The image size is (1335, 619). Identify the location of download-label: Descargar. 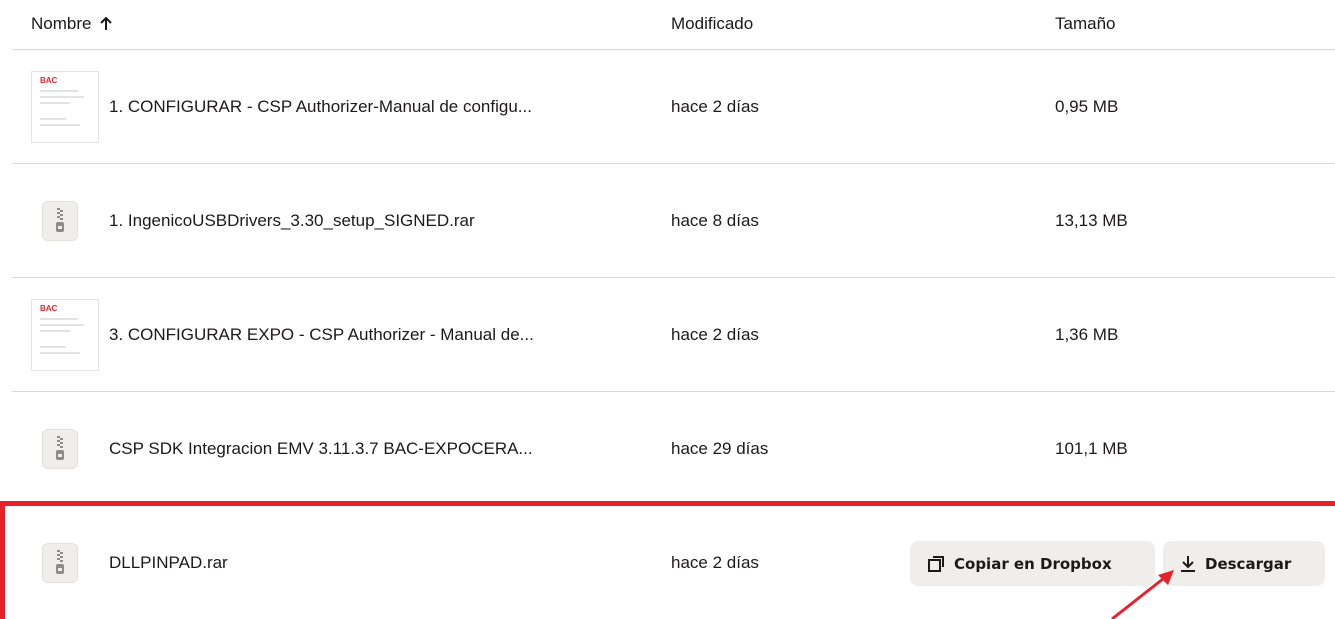
(1248, 563).